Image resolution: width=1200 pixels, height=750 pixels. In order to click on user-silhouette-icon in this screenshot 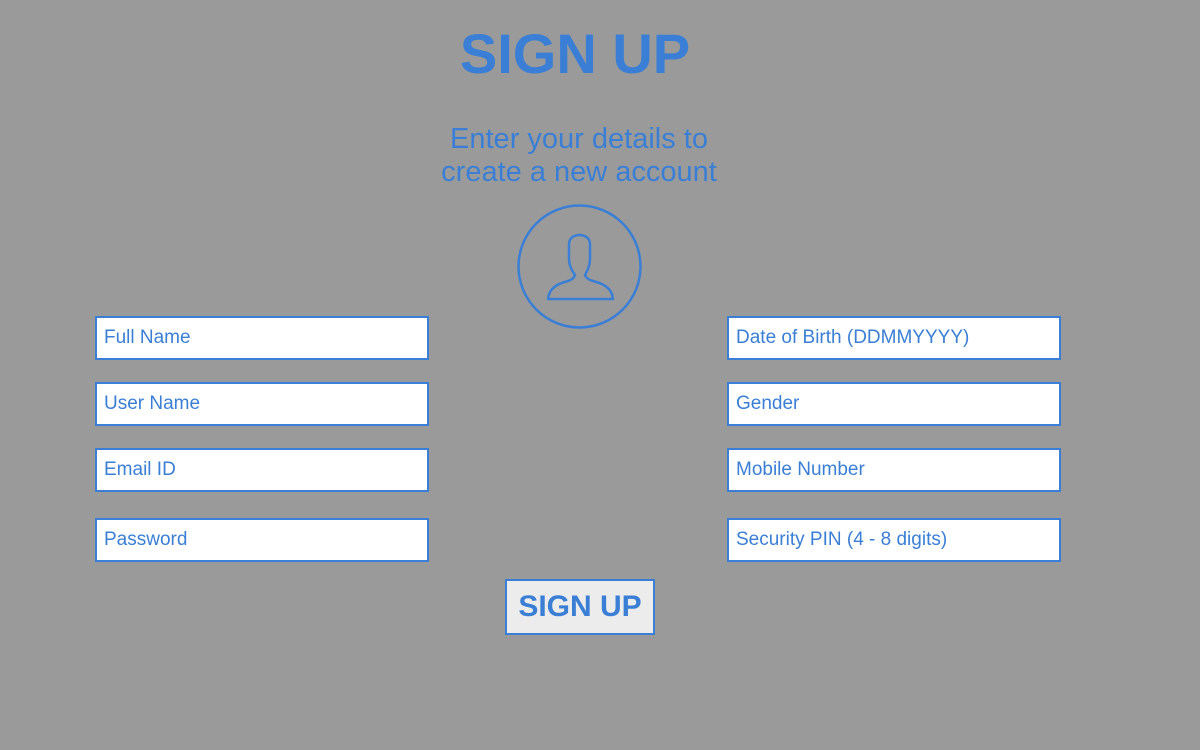, I will do `click(580, 267)`.